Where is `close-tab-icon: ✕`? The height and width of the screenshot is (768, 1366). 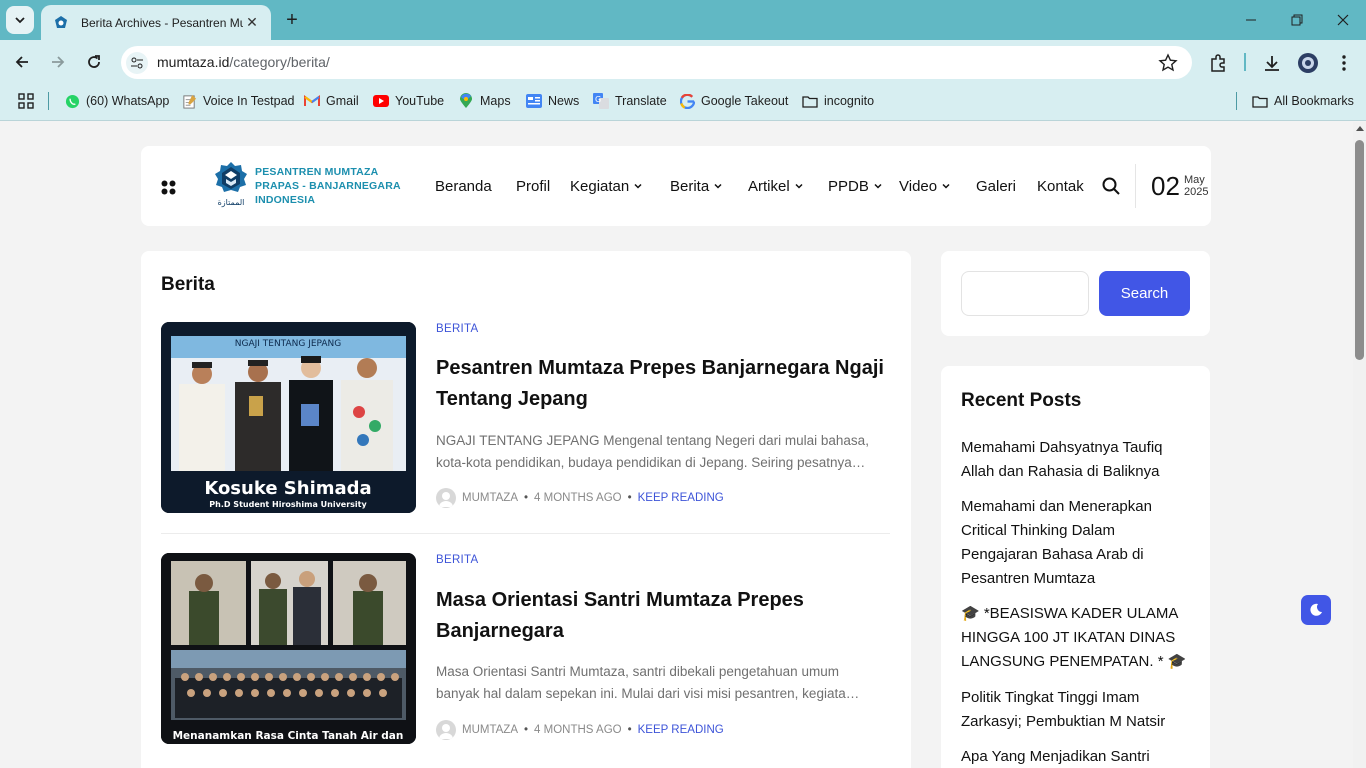
close-tab-icon: ✕ is located at coordinates (252, 23).